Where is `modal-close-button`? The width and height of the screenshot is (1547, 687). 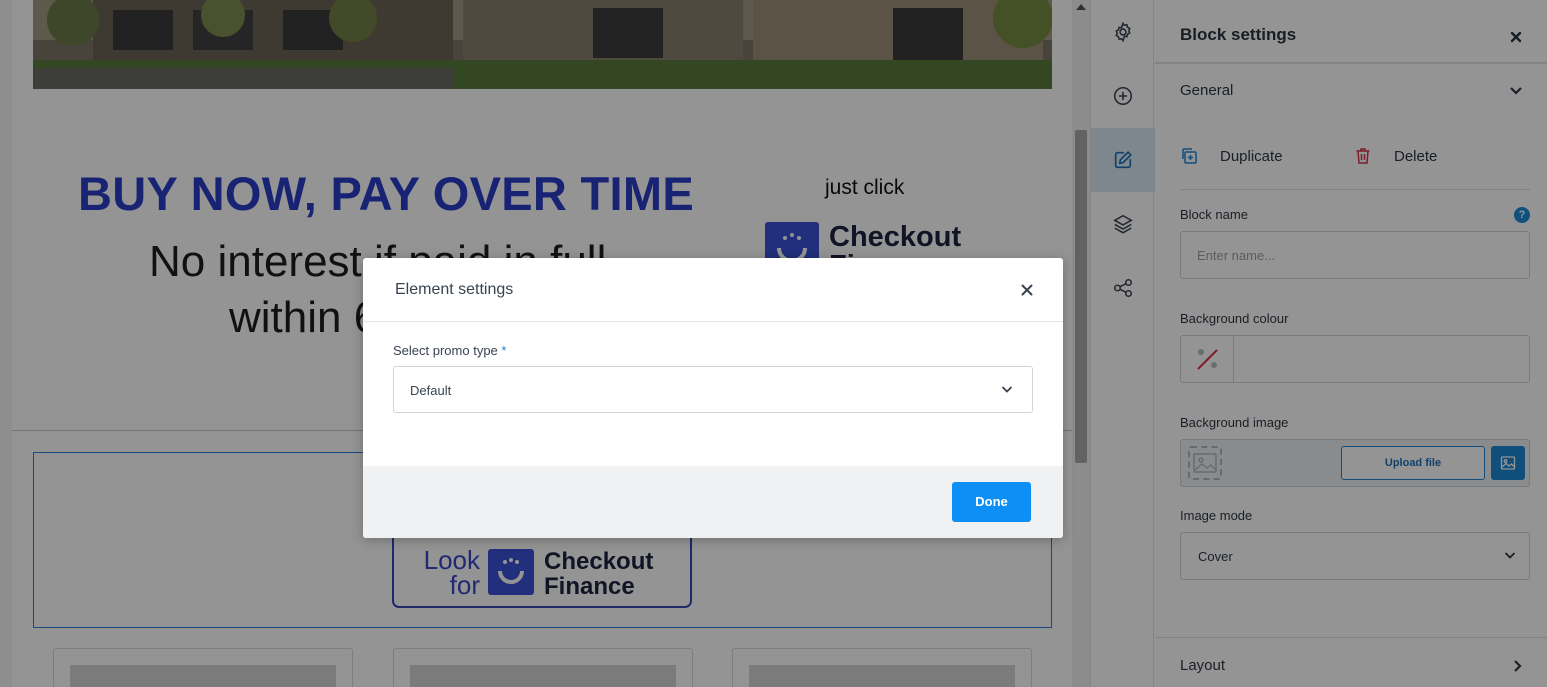 modal-close-button is located at coordinates (1027, 290).